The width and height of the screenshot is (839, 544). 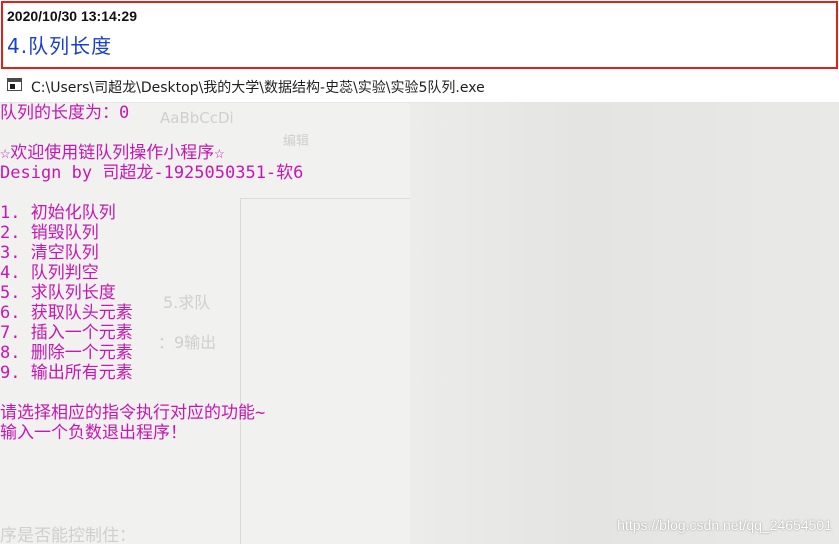 I want to click on watermark: https://blog.csdn.net/qq_24654501, so click(x=724, y=525).